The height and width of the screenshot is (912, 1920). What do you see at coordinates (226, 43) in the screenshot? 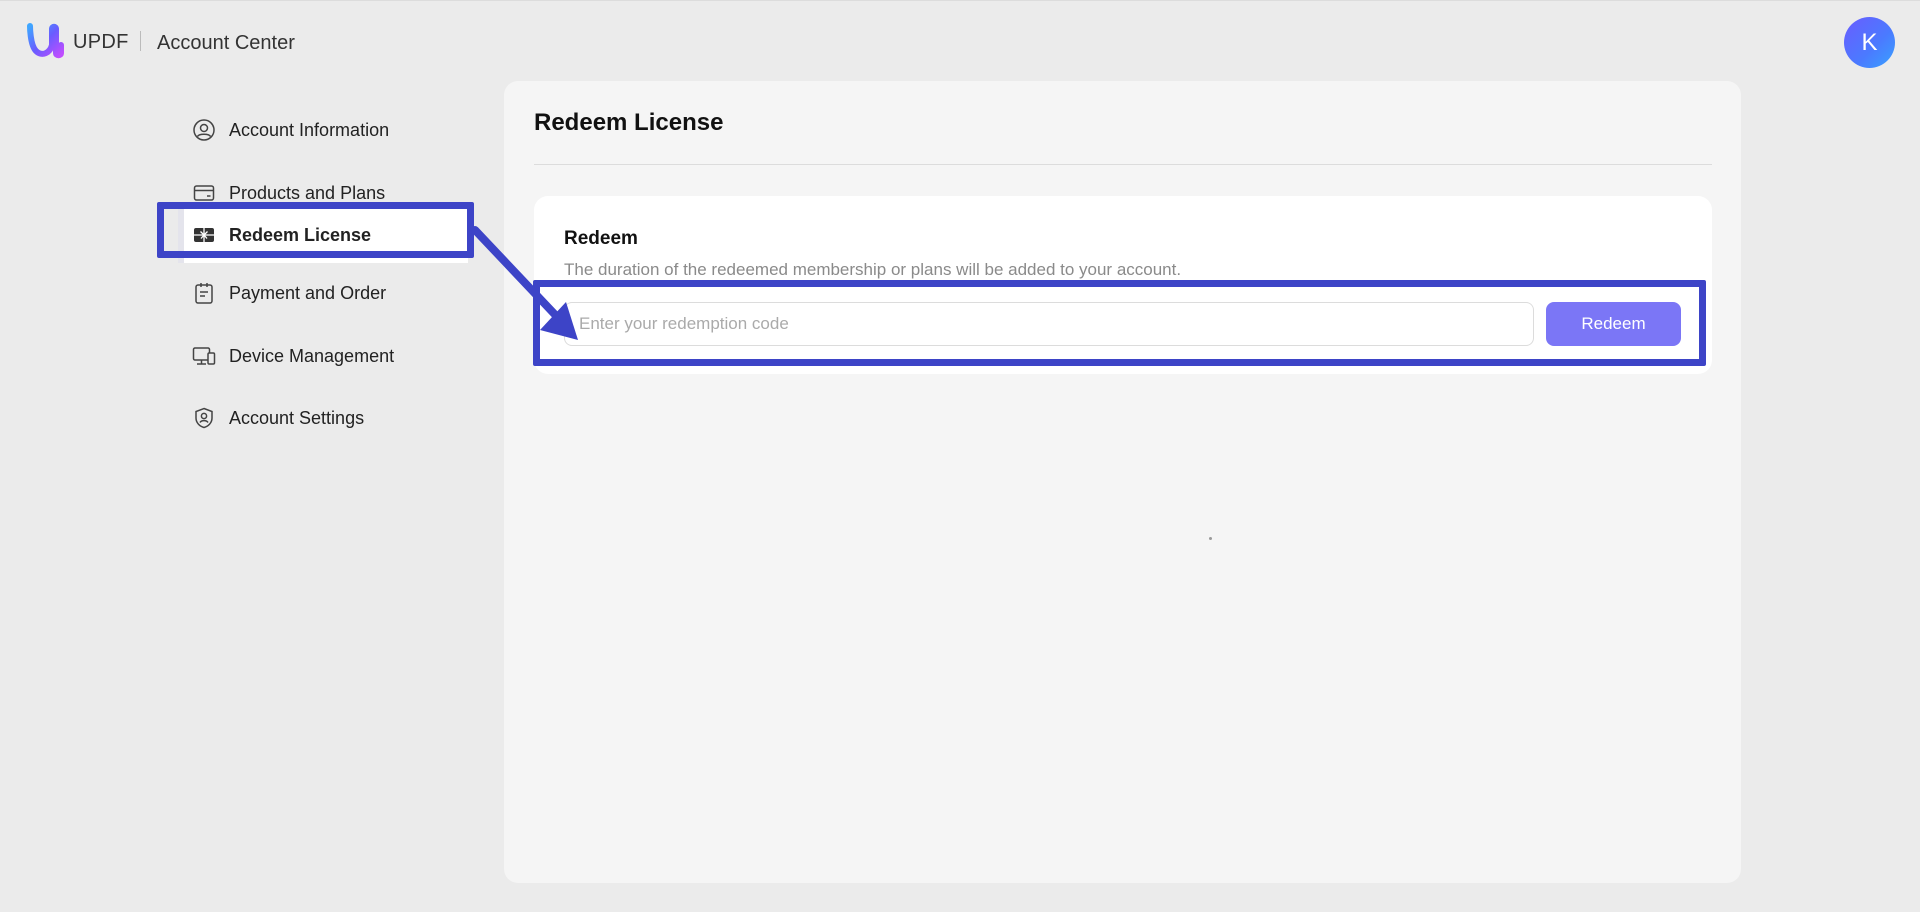
I see `section-title: Account Center` at bounding box center [226, 43].